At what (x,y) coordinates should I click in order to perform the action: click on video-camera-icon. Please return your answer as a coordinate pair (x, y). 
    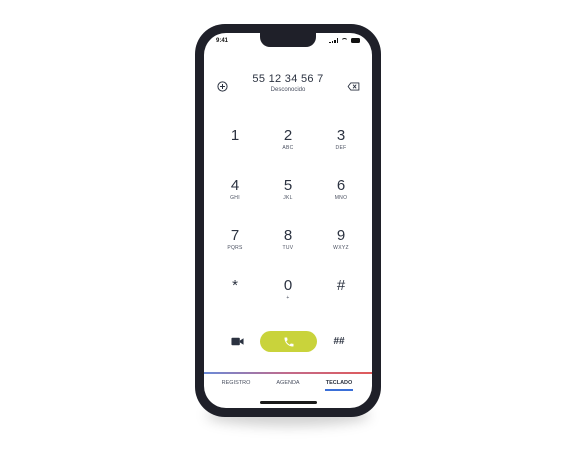
    Looking at the image, I should click on (237, 341).